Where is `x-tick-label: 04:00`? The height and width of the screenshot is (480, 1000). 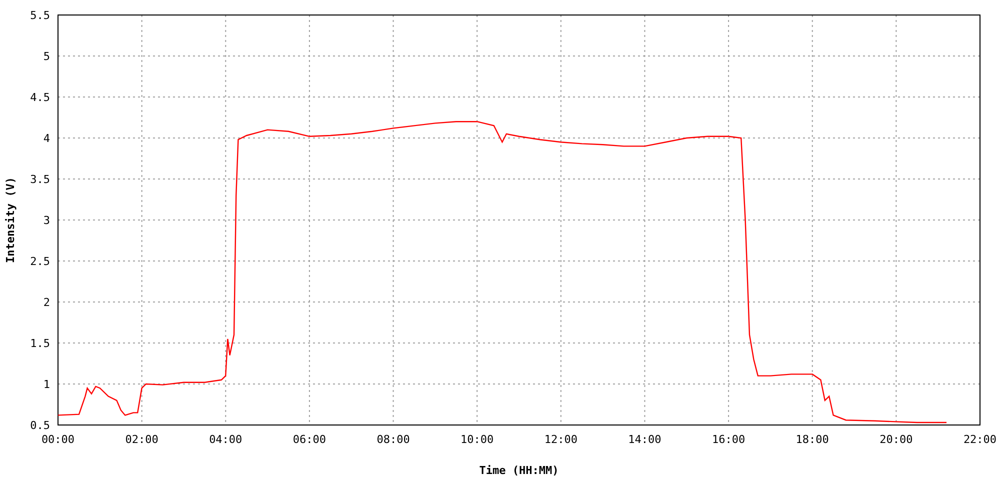
x-tick-label: 04:00 is located at coordinates (225, 439).